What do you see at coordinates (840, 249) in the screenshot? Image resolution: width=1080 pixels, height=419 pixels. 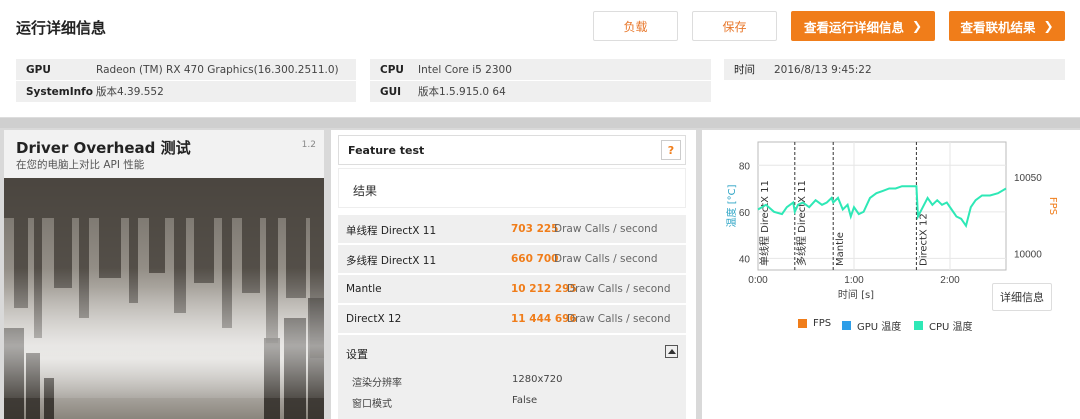 I see `phase-label: Mantle` at bounding box center [840, 249].